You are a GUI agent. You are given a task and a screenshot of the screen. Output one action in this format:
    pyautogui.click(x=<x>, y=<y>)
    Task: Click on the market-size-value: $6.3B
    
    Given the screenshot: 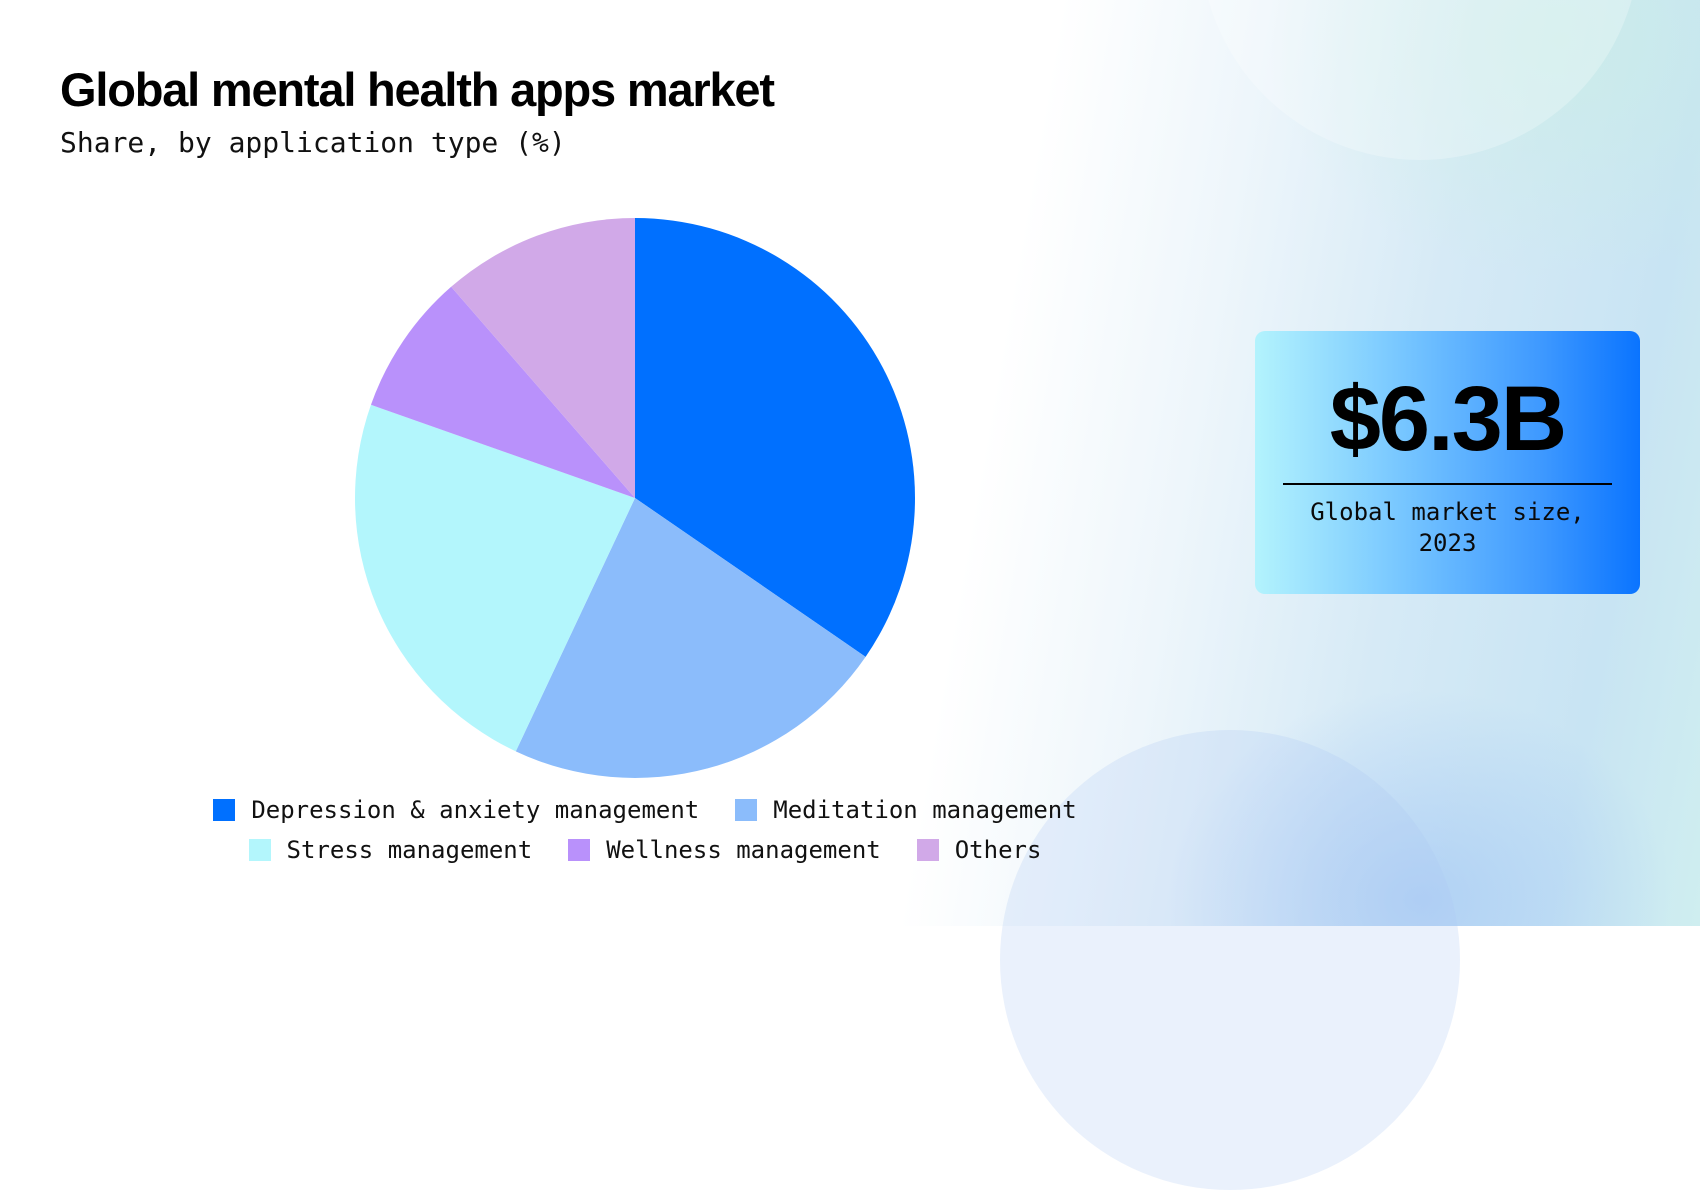 What is the action you would take?
    pyautogui.click(x=1448, y=419)
    